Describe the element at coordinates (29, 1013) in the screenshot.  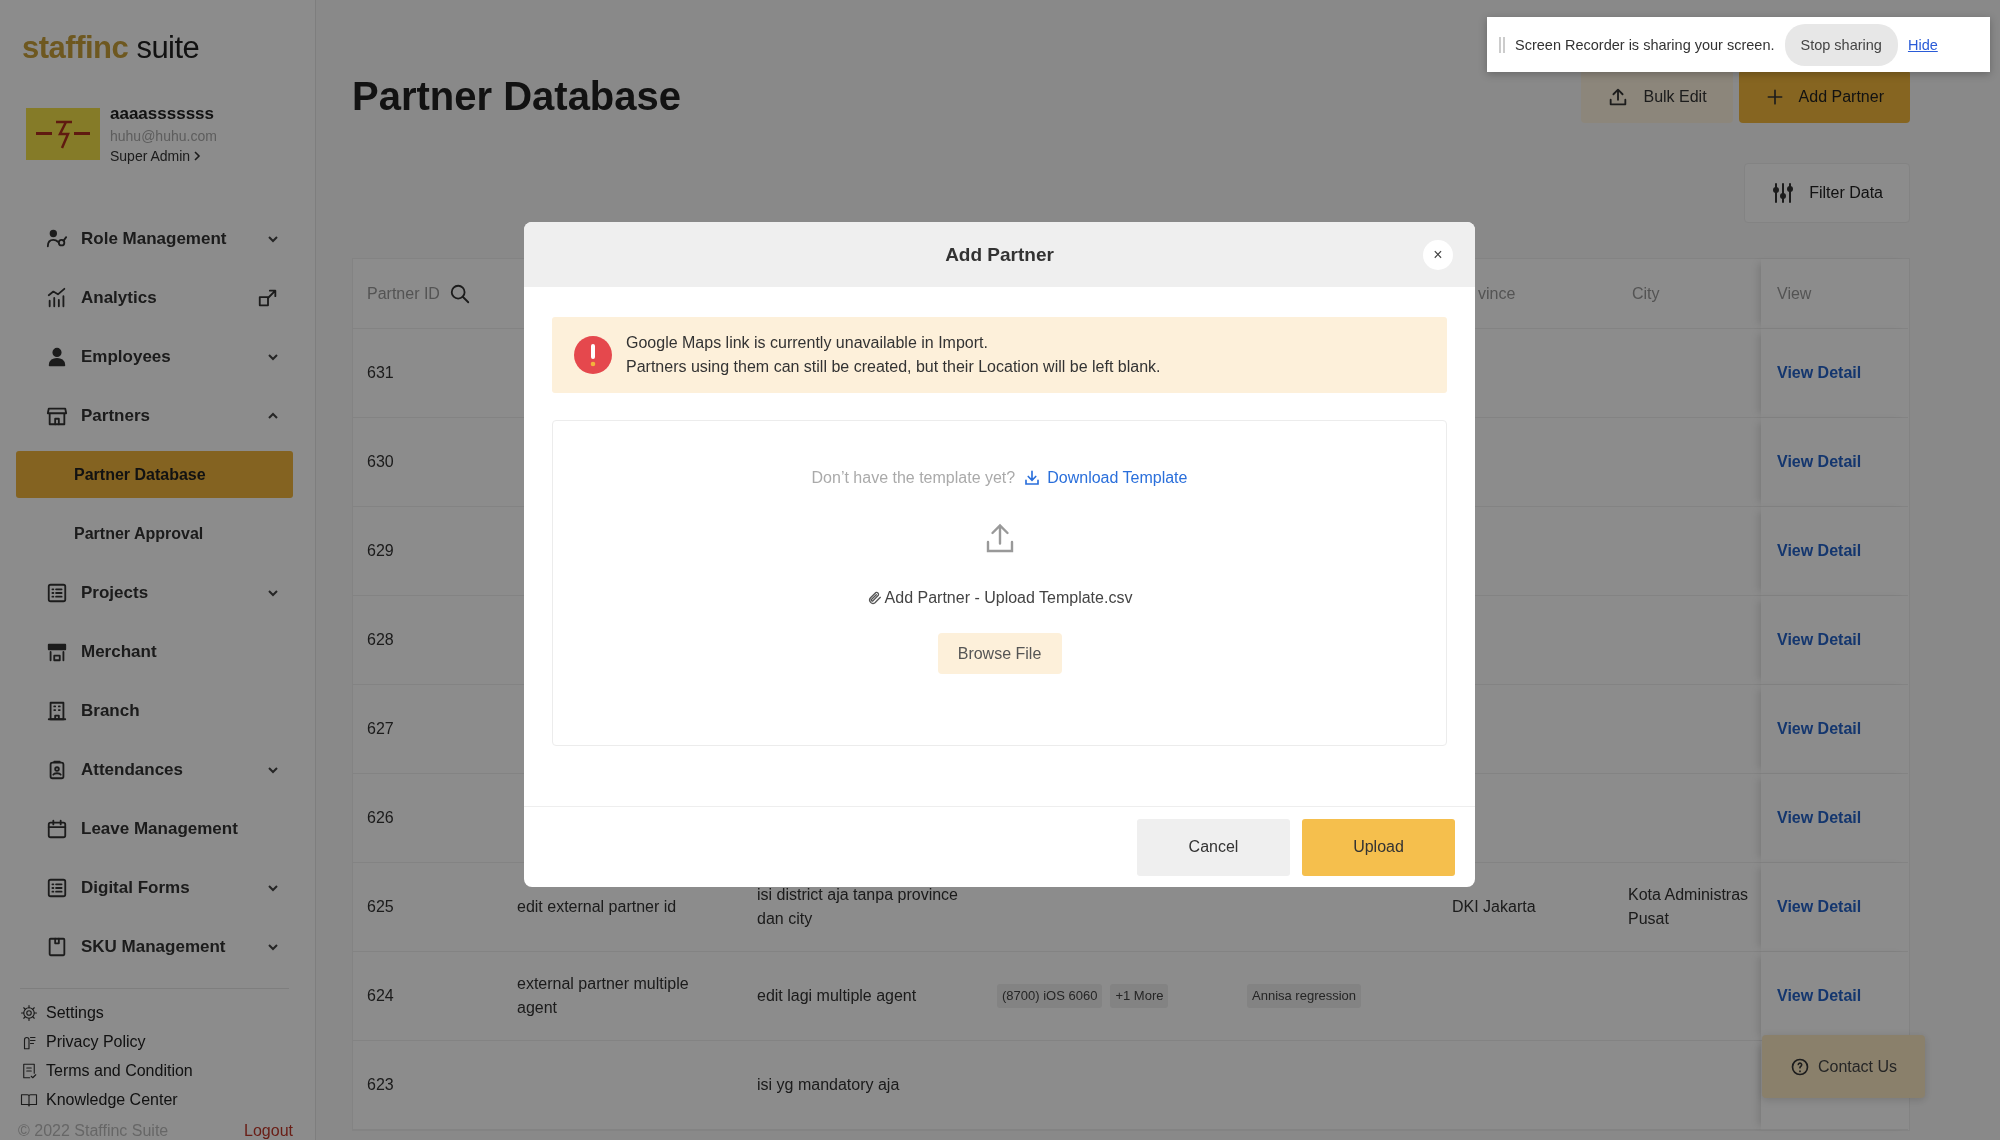
I see `settings-icon` at that location.